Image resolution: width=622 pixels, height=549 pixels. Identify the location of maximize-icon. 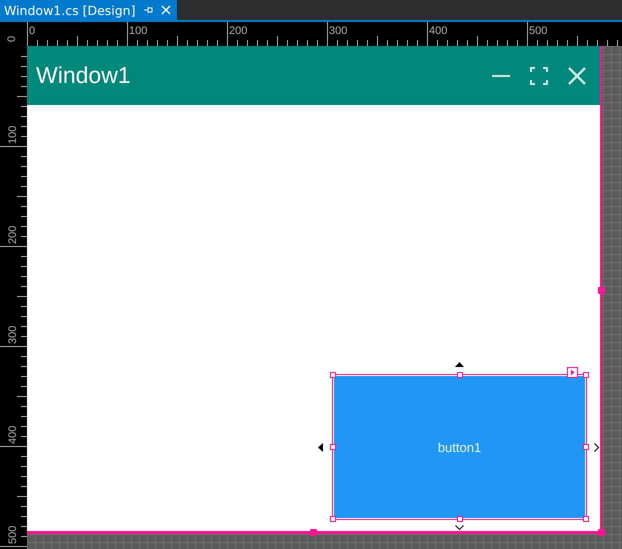
(539, 76).